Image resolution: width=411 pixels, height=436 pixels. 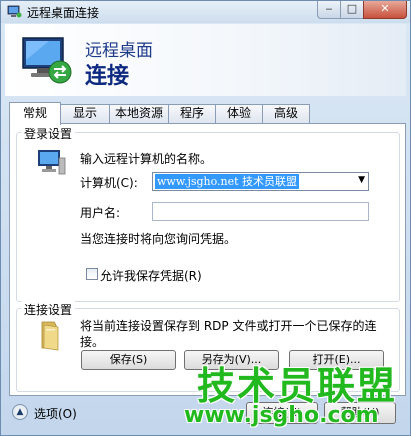 What do you see at coordinates (48, 309) in the screenshot?
I see `connection-settings-legend: 连接设置` at bounding box center [48, 309].